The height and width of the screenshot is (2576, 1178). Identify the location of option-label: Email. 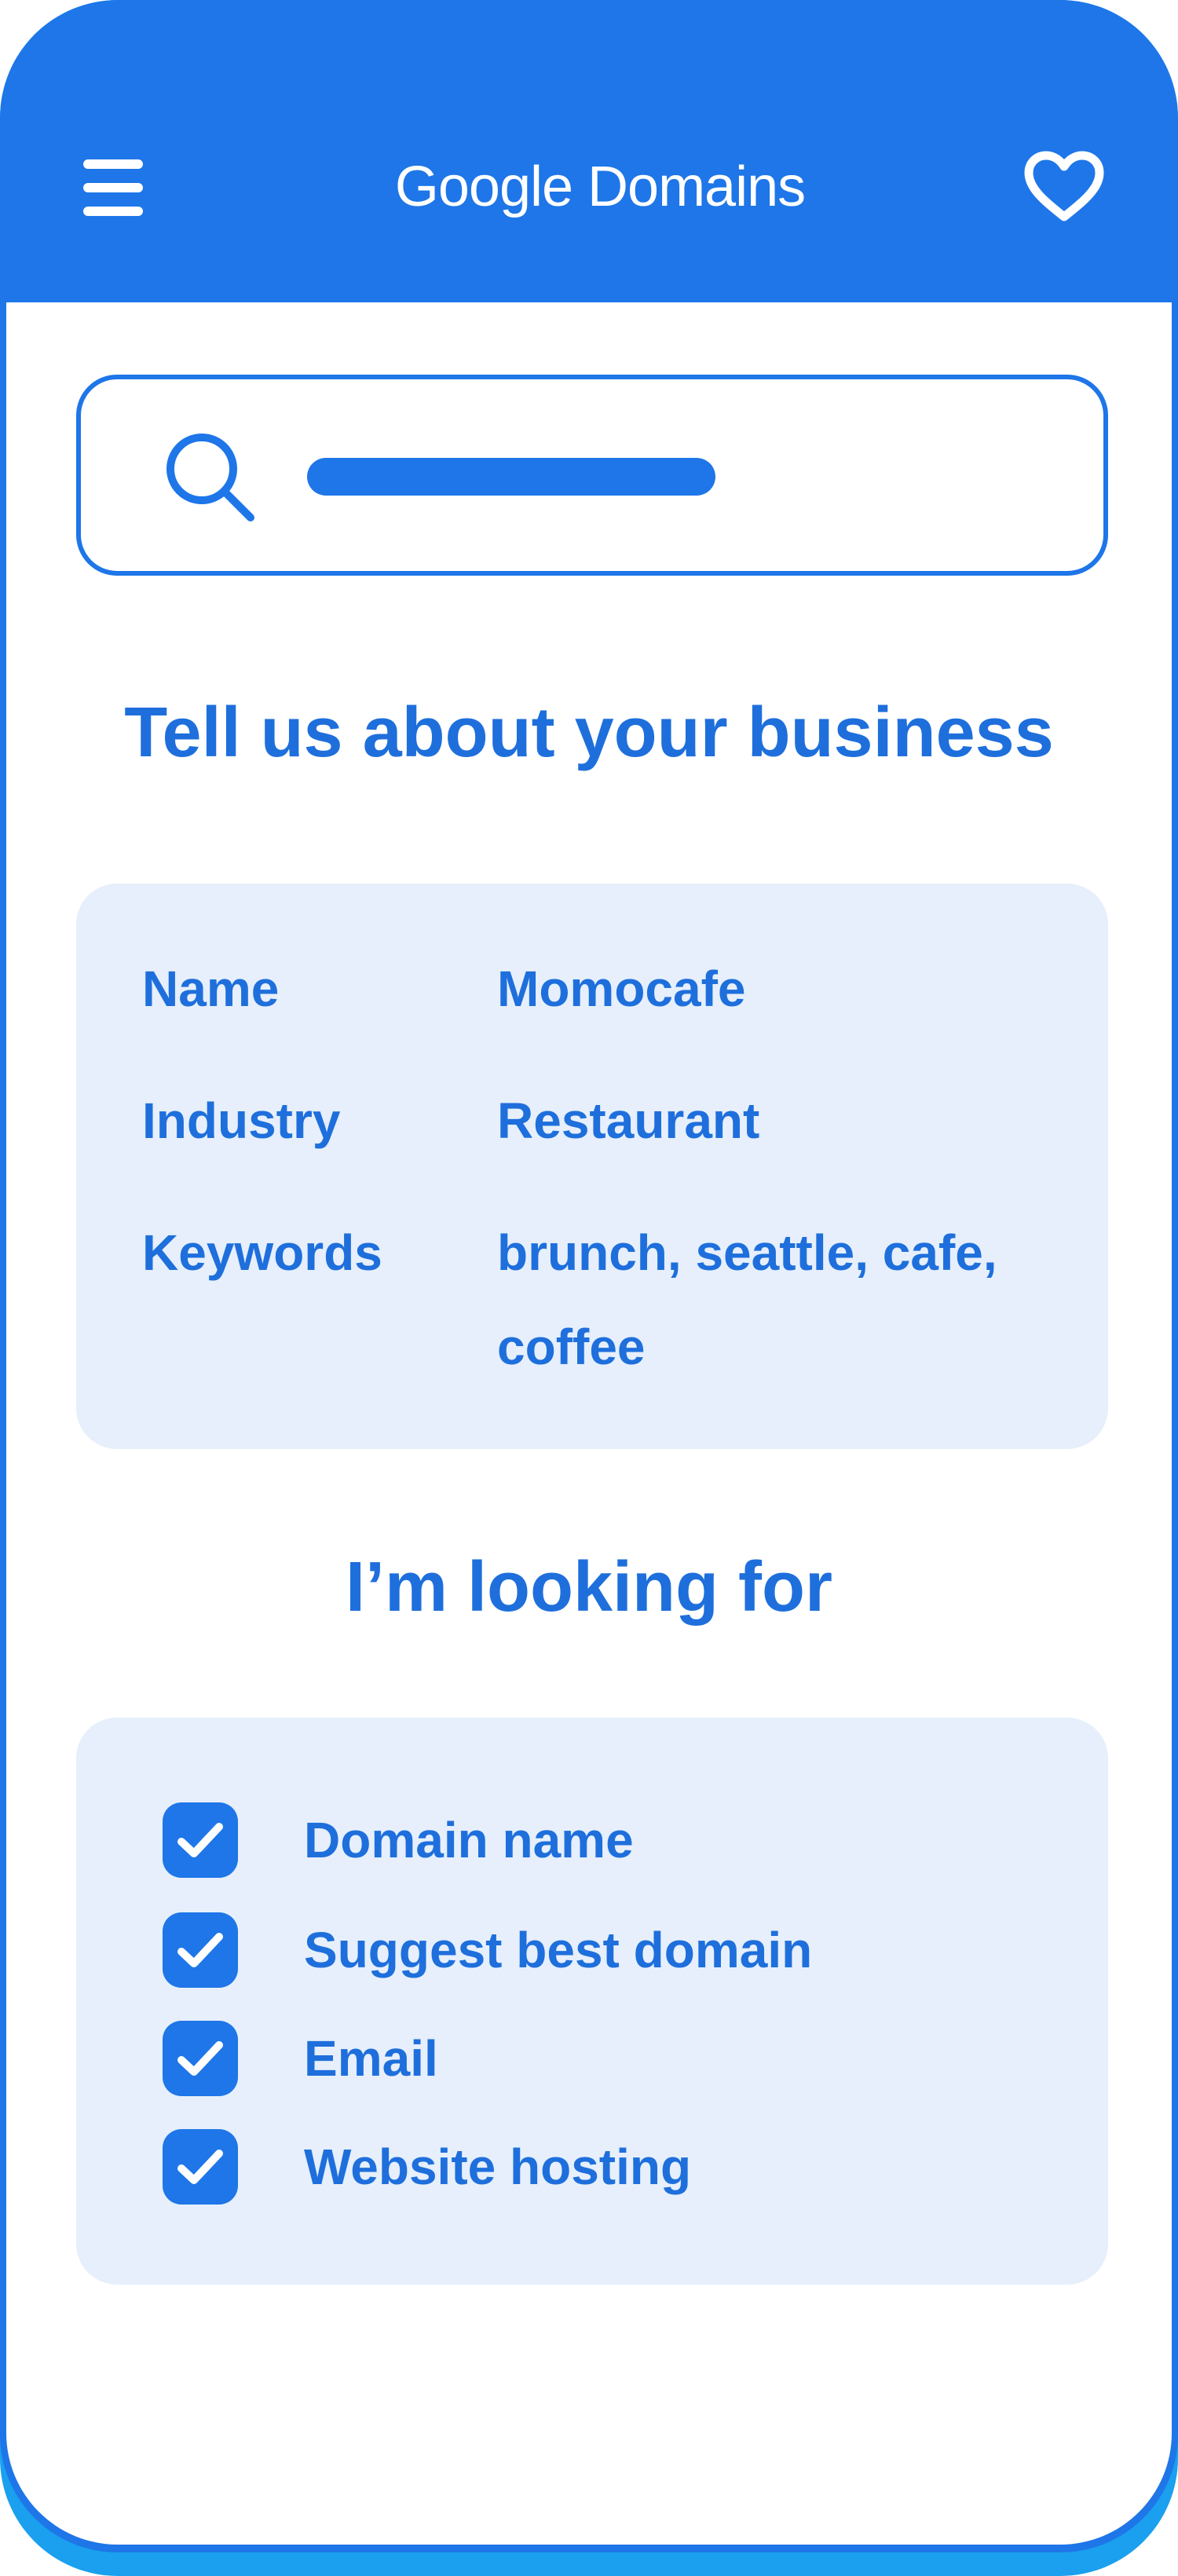
(371, 2059).